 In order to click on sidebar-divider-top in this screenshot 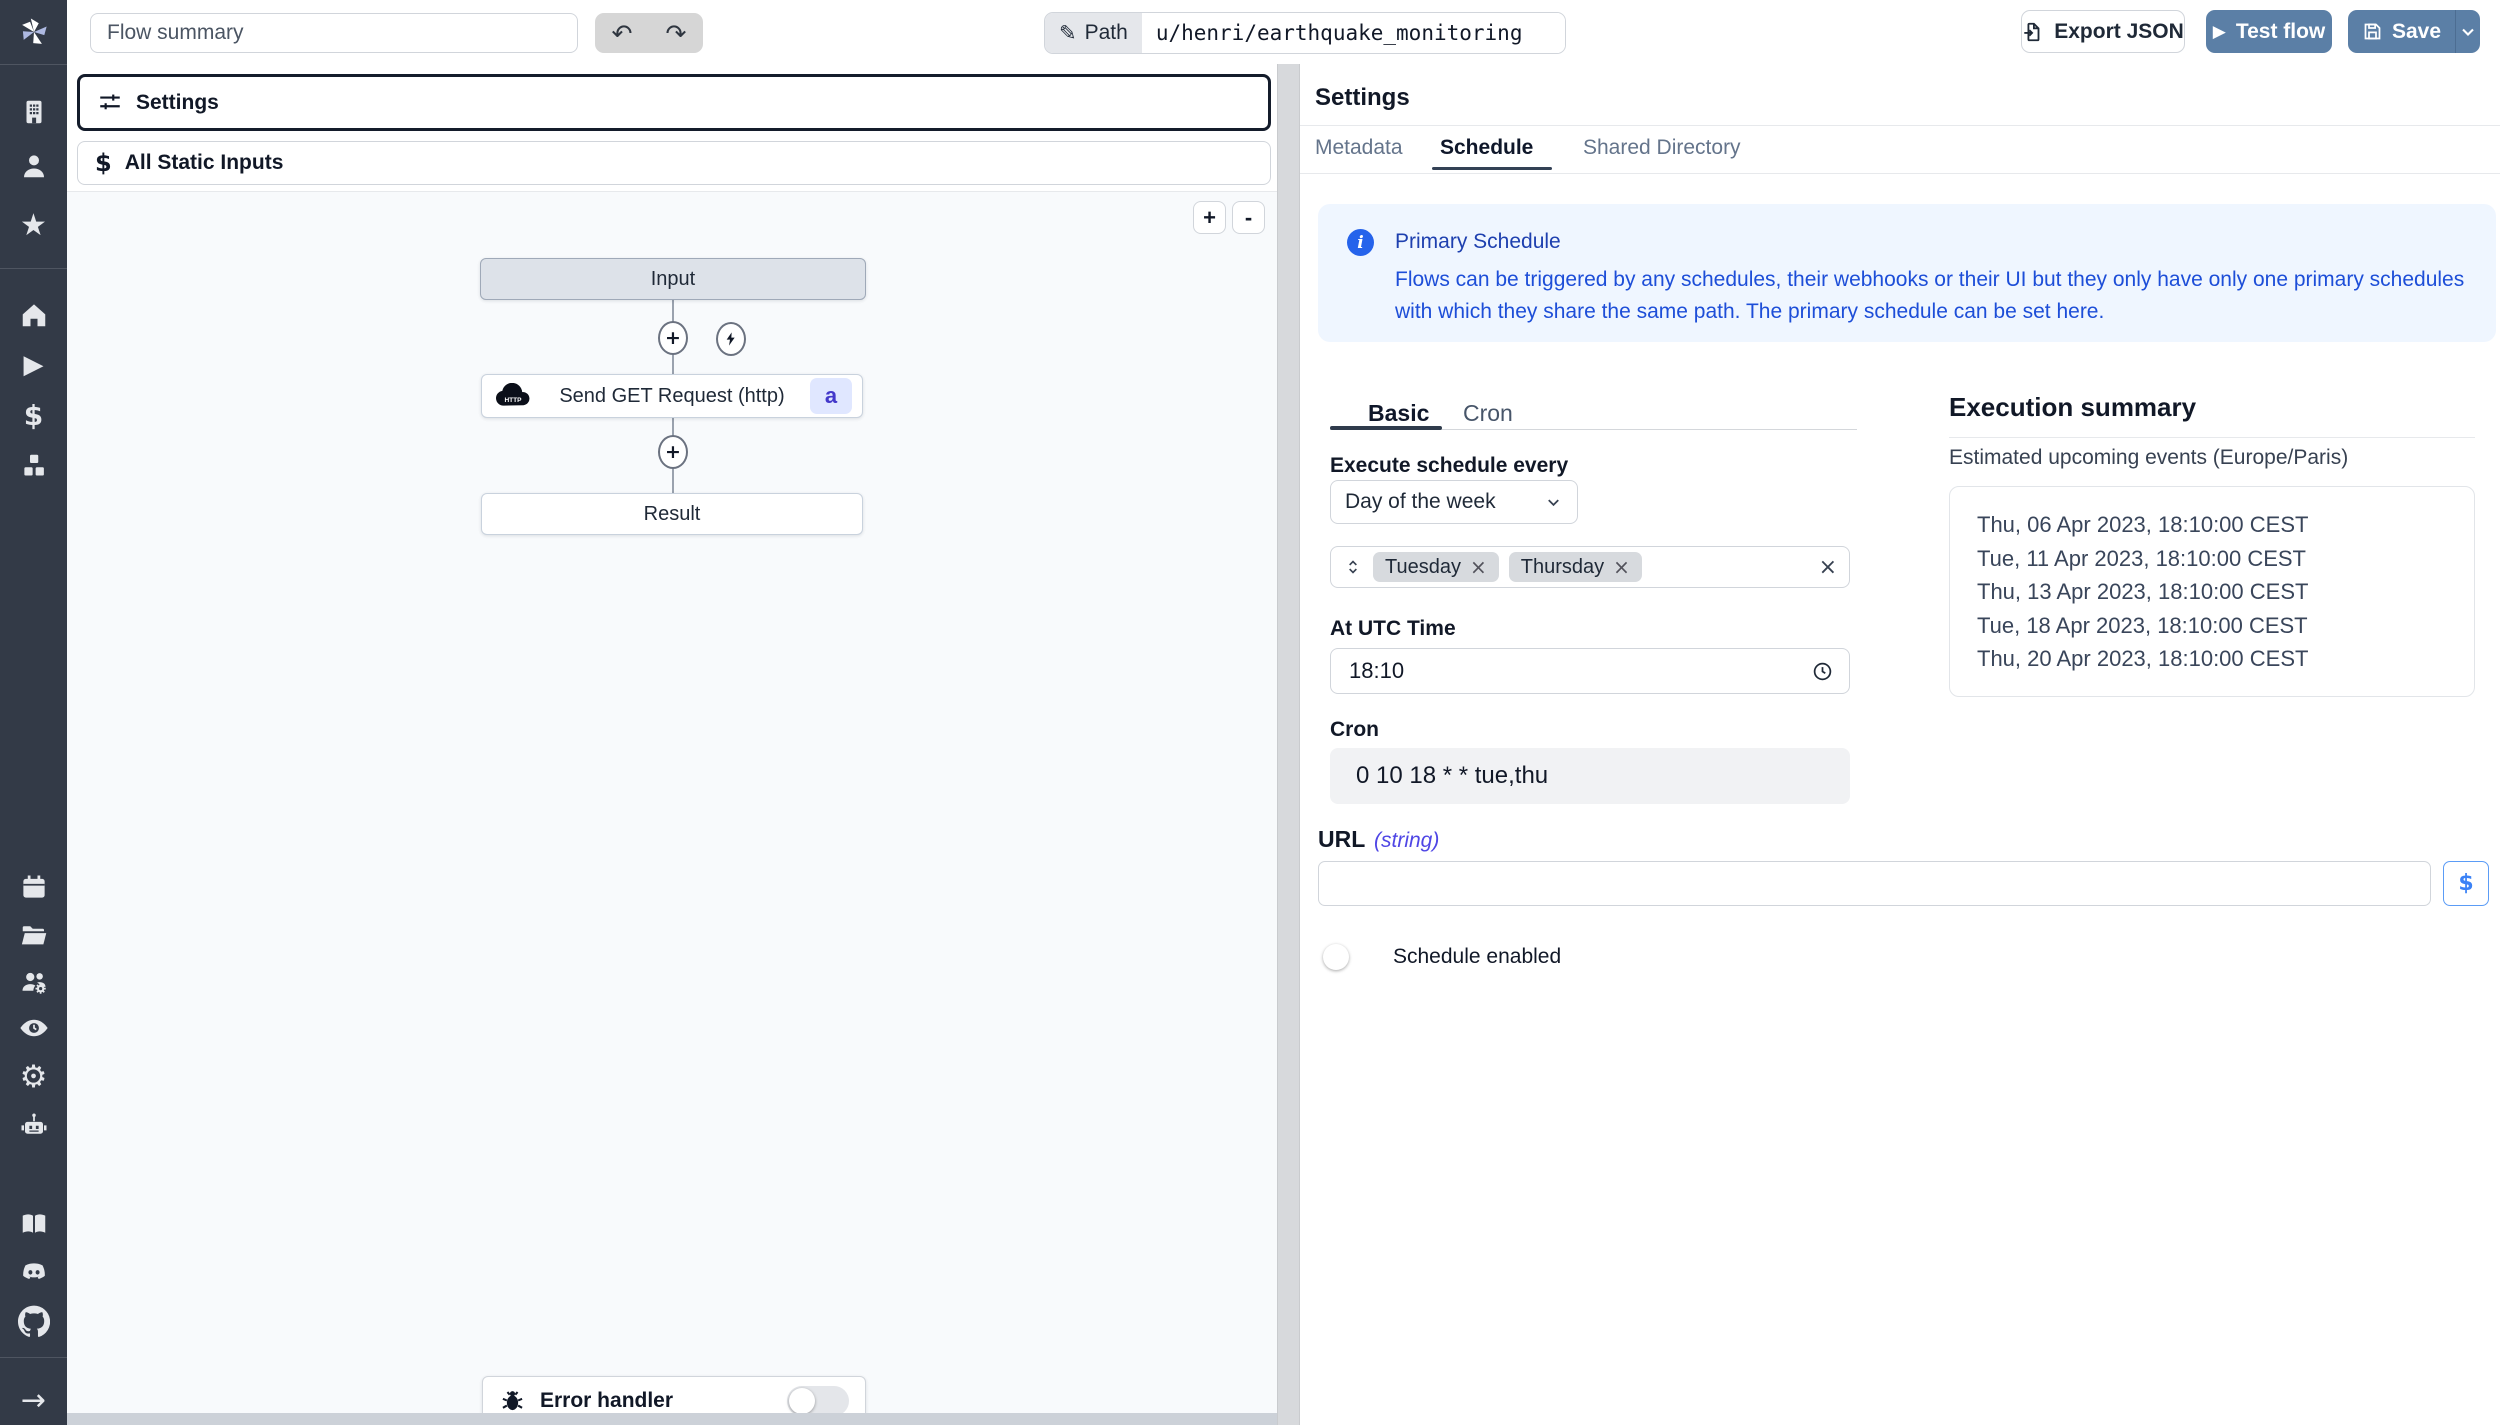, I will do `click(33, 64)`.